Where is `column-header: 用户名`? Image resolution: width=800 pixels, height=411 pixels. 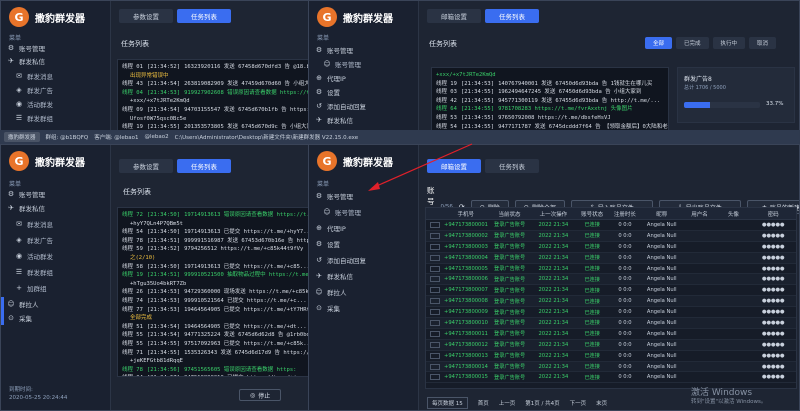
column-header: 用户名 is located at coordinates (700, 214).